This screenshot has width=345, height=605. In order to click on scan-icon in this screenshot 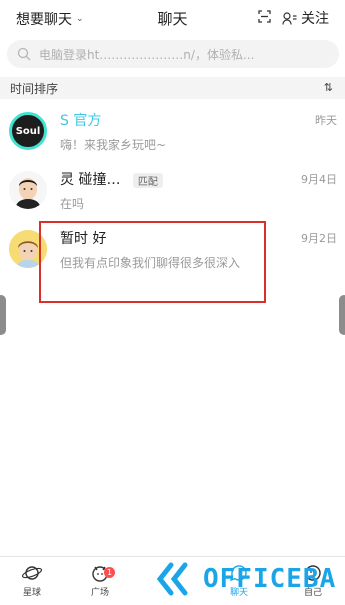, I will do `click(264, 16)`.